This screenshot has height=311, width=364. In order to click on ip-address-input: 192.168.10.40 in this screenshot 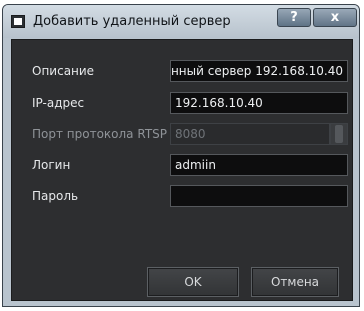, I will do `click(259, 103)`.